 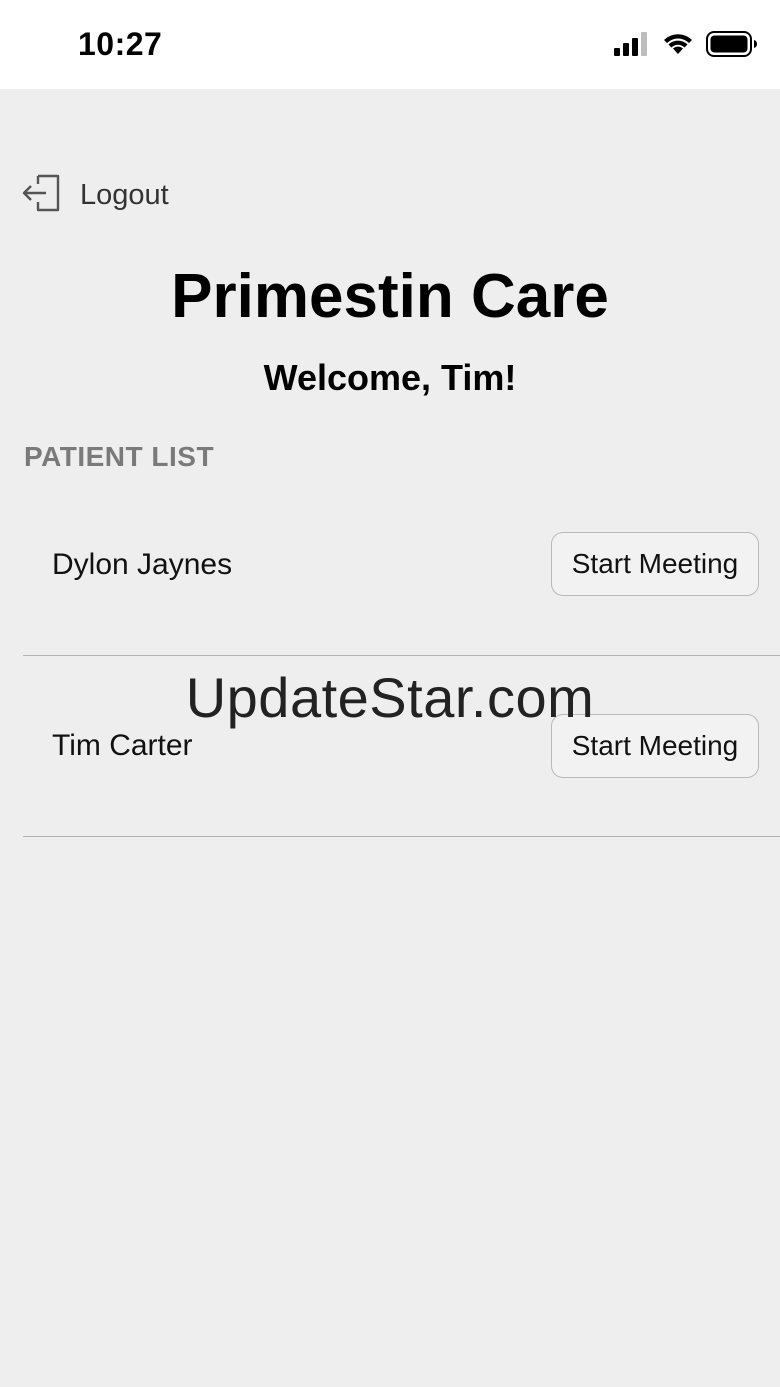 What do you see at coordinates (390, 44) in the screenshot?
I see `status-bar: 10:27` at bounding box center [390, 44].